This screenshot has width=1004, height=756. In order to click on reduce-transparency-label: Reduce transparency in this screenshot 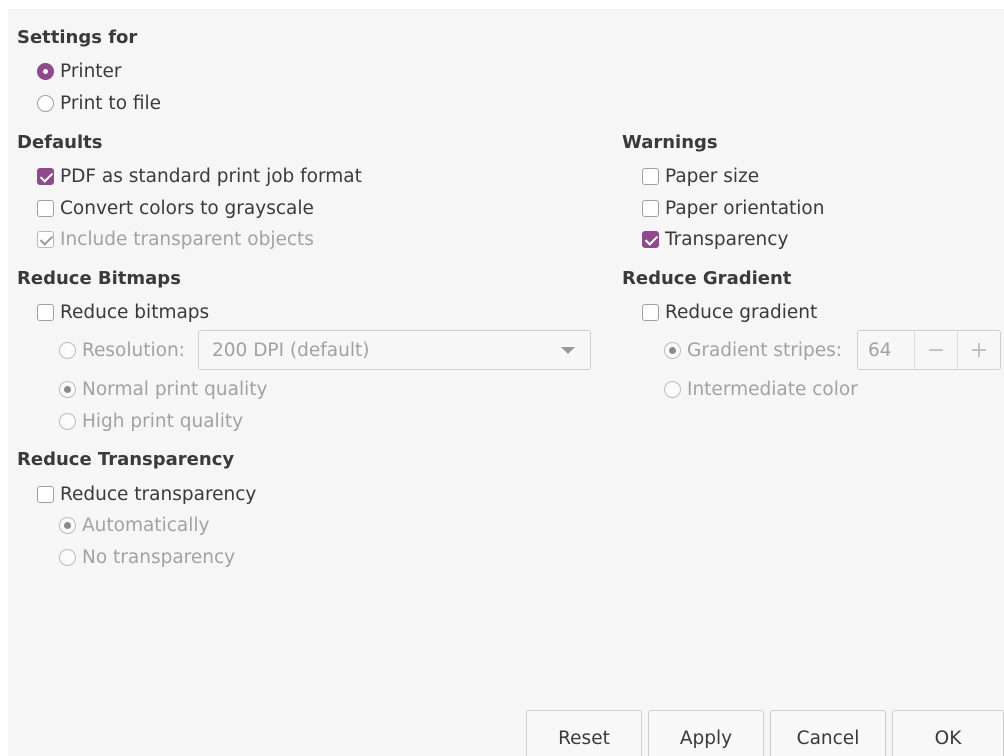, I will do `click(158, 494)`.